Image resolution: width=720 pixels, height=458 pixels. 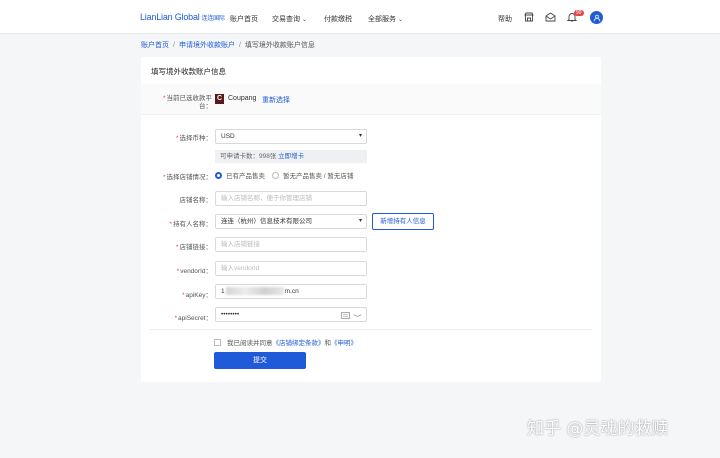 I want to click on breadcrumb: 账户首页 / 申请境外收款账户 / 填写境外收款账户信息, so click(x=228, y=45).